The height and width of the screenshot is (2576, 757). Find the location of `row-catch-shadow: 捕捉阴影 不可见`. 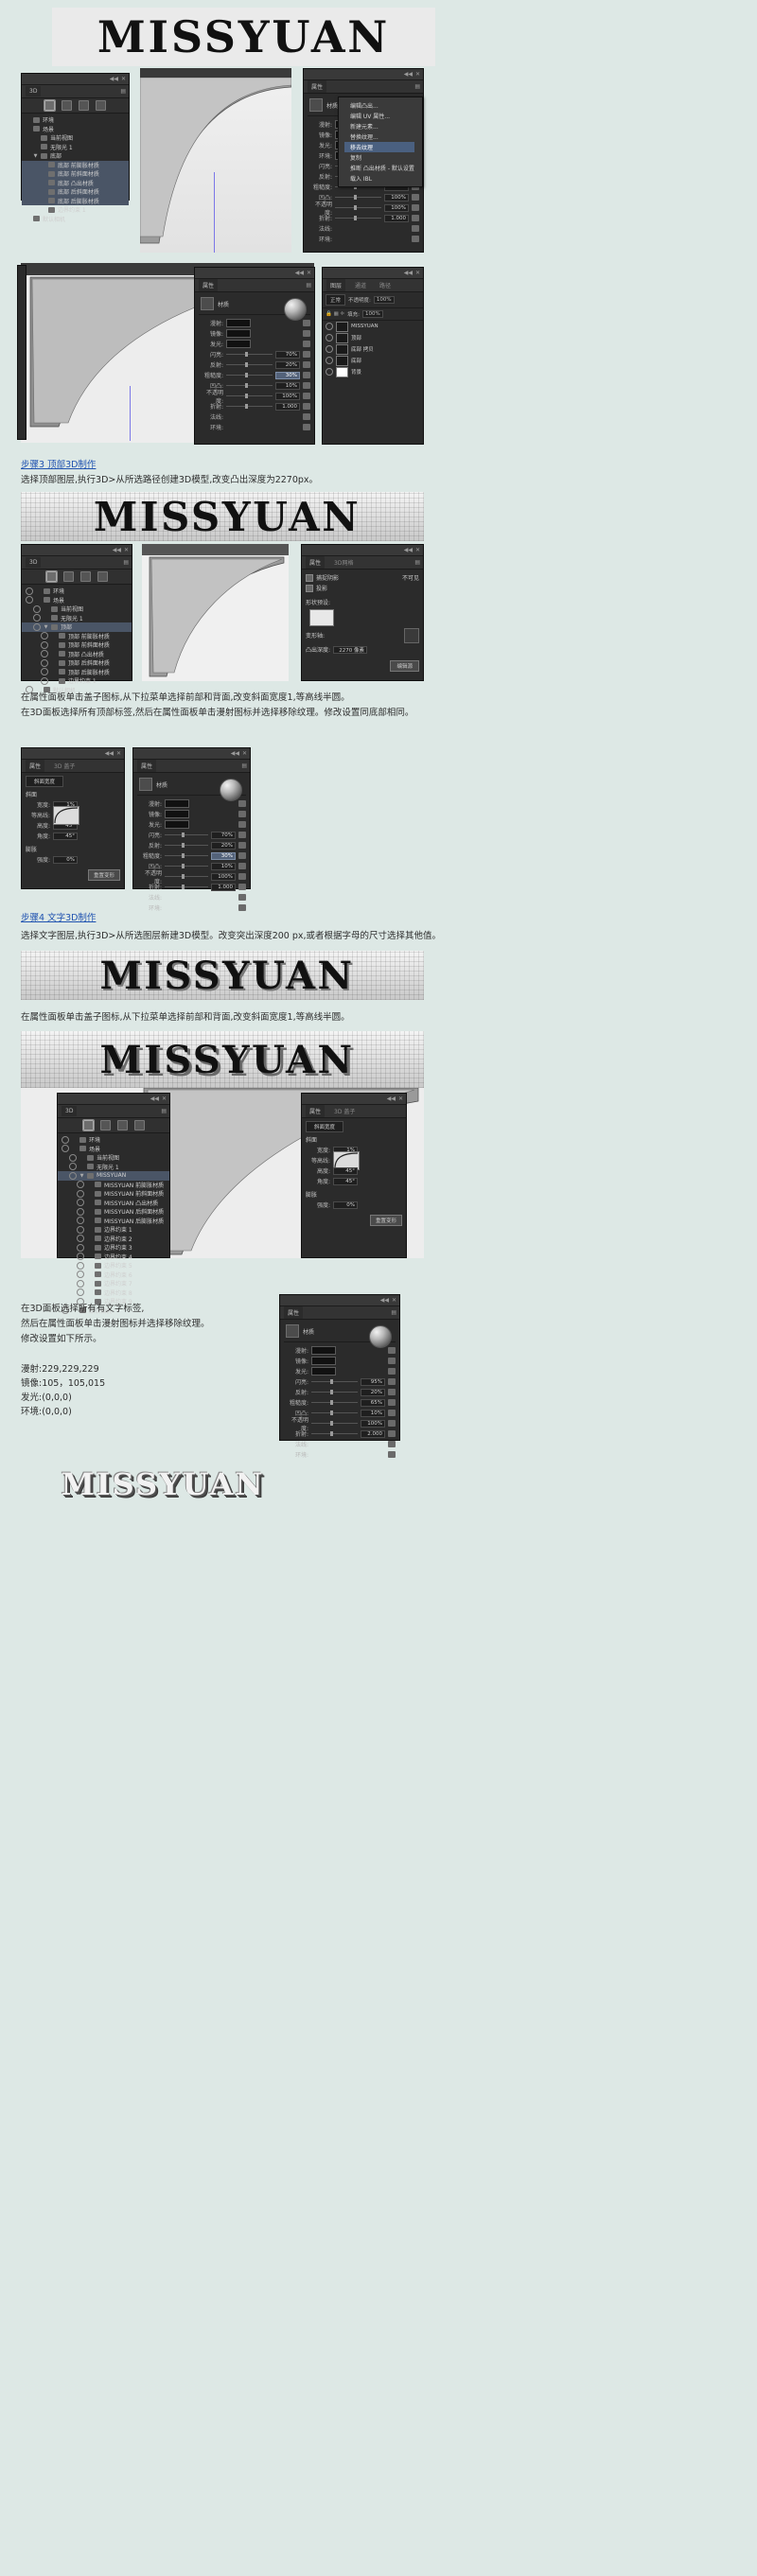

row-catch-shadow: 捕捉阴影 不可见 is located at coordinates (363, 578).